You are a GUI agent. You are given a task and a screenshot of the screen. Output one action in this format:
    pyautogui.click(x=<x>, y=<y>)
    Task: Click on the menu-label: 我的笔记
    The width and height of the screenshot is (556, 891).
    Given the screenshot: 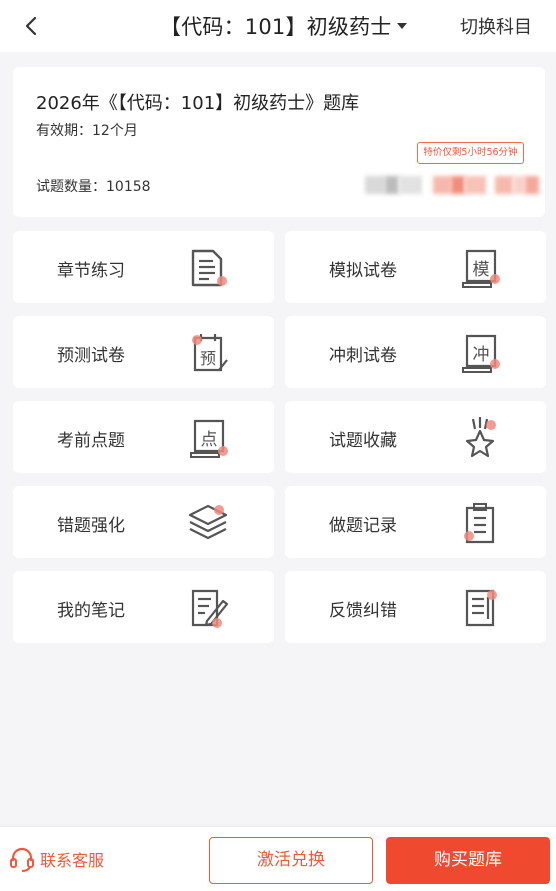 What is the action you would take?
    pyautogui.click(x=91, y=611)
    